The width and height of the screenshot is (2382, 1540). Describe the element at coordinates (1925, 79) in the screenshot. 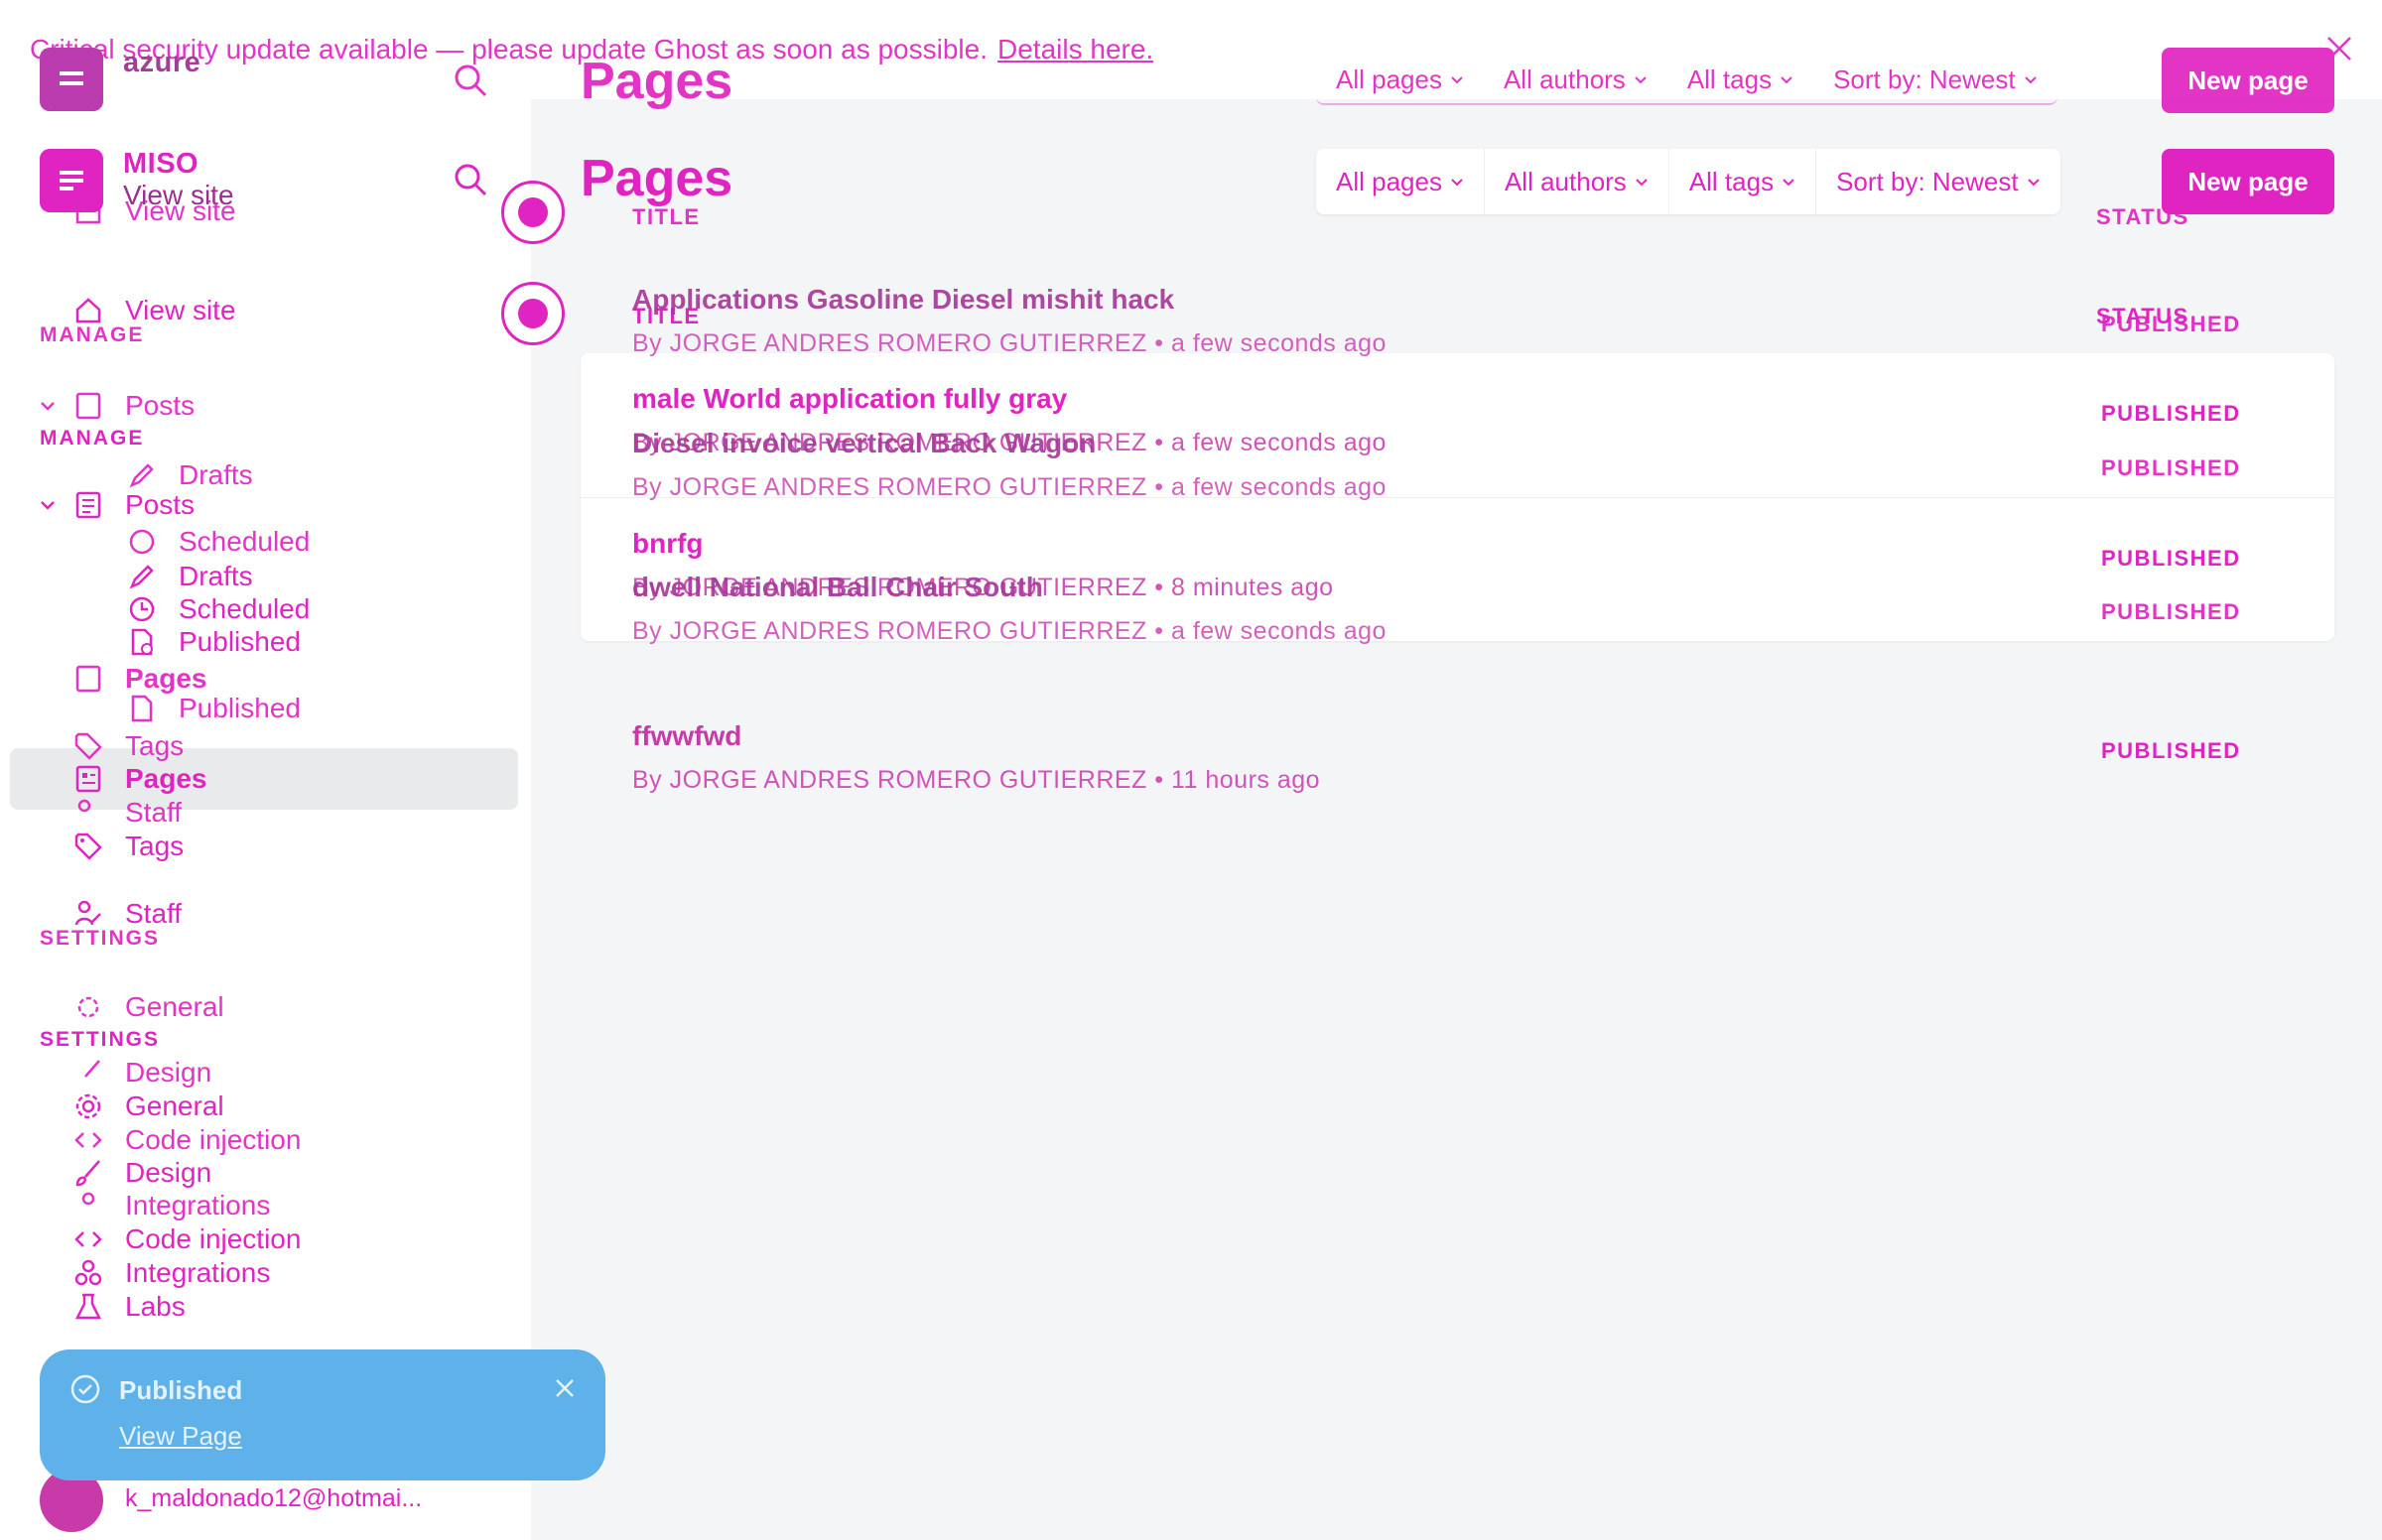

I see `ghost-filter-label: Sort by: Newest` at that location.